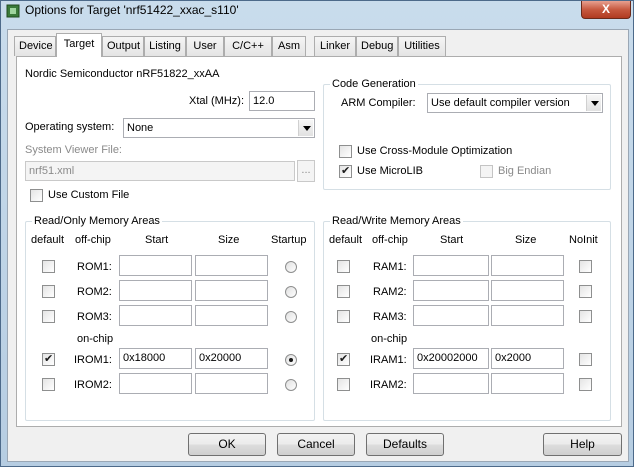 The height and width of the screenshot is (467, 634). What do you see at coordinates (343, 359) in the screenshot?
I see `iram1-default-checkbox` at bounding box center [343, 359].